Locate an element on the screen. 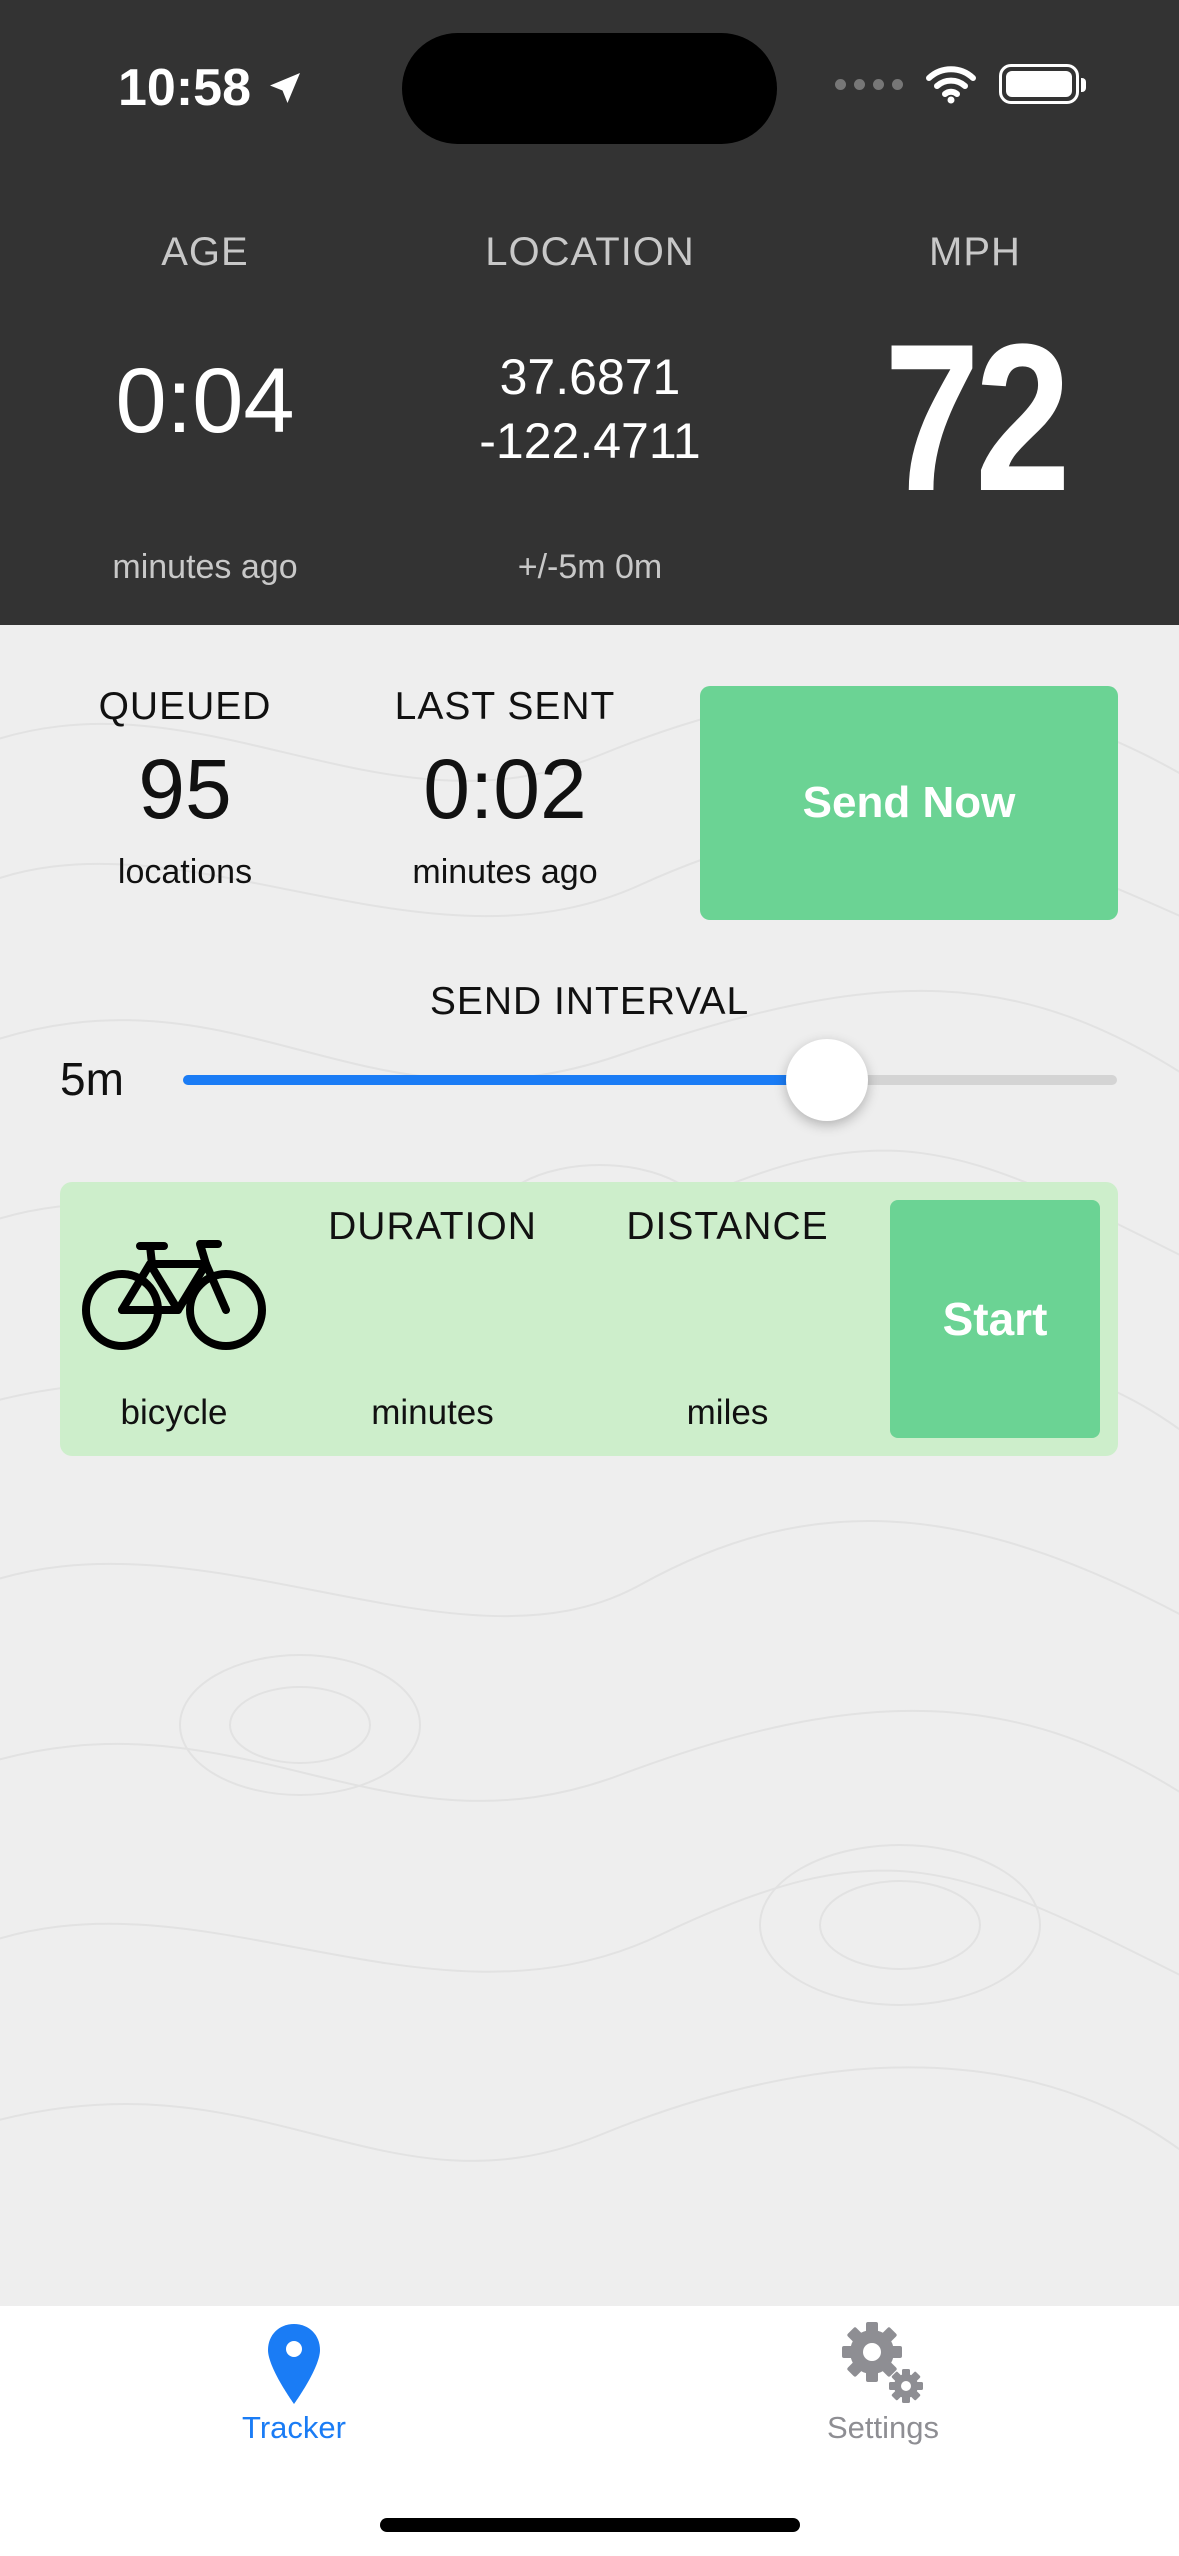 The image size is (1179, 2556). send-now-button: Send Now is located at coordinates (909, 803).